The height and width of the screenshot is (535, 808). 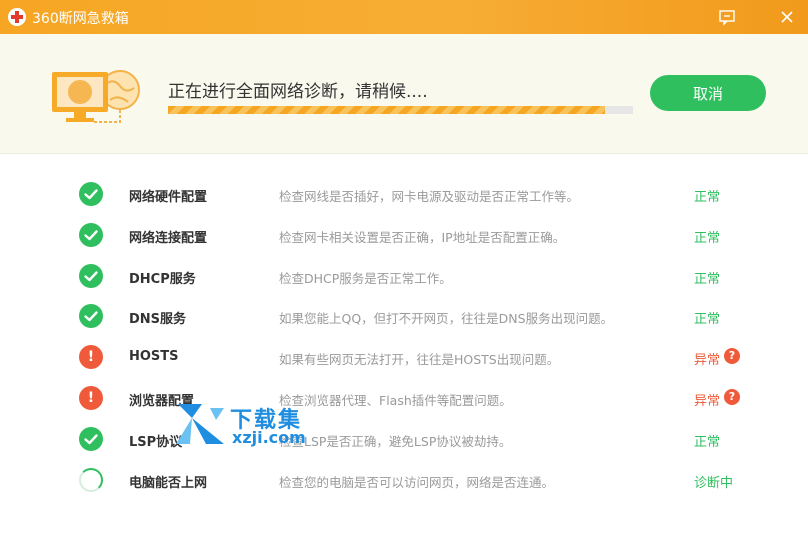 What do you see at coordinates (80, 19) in the screenshot?
I see `window-title: 360断网急救箱` at bounding box center [80, 19].